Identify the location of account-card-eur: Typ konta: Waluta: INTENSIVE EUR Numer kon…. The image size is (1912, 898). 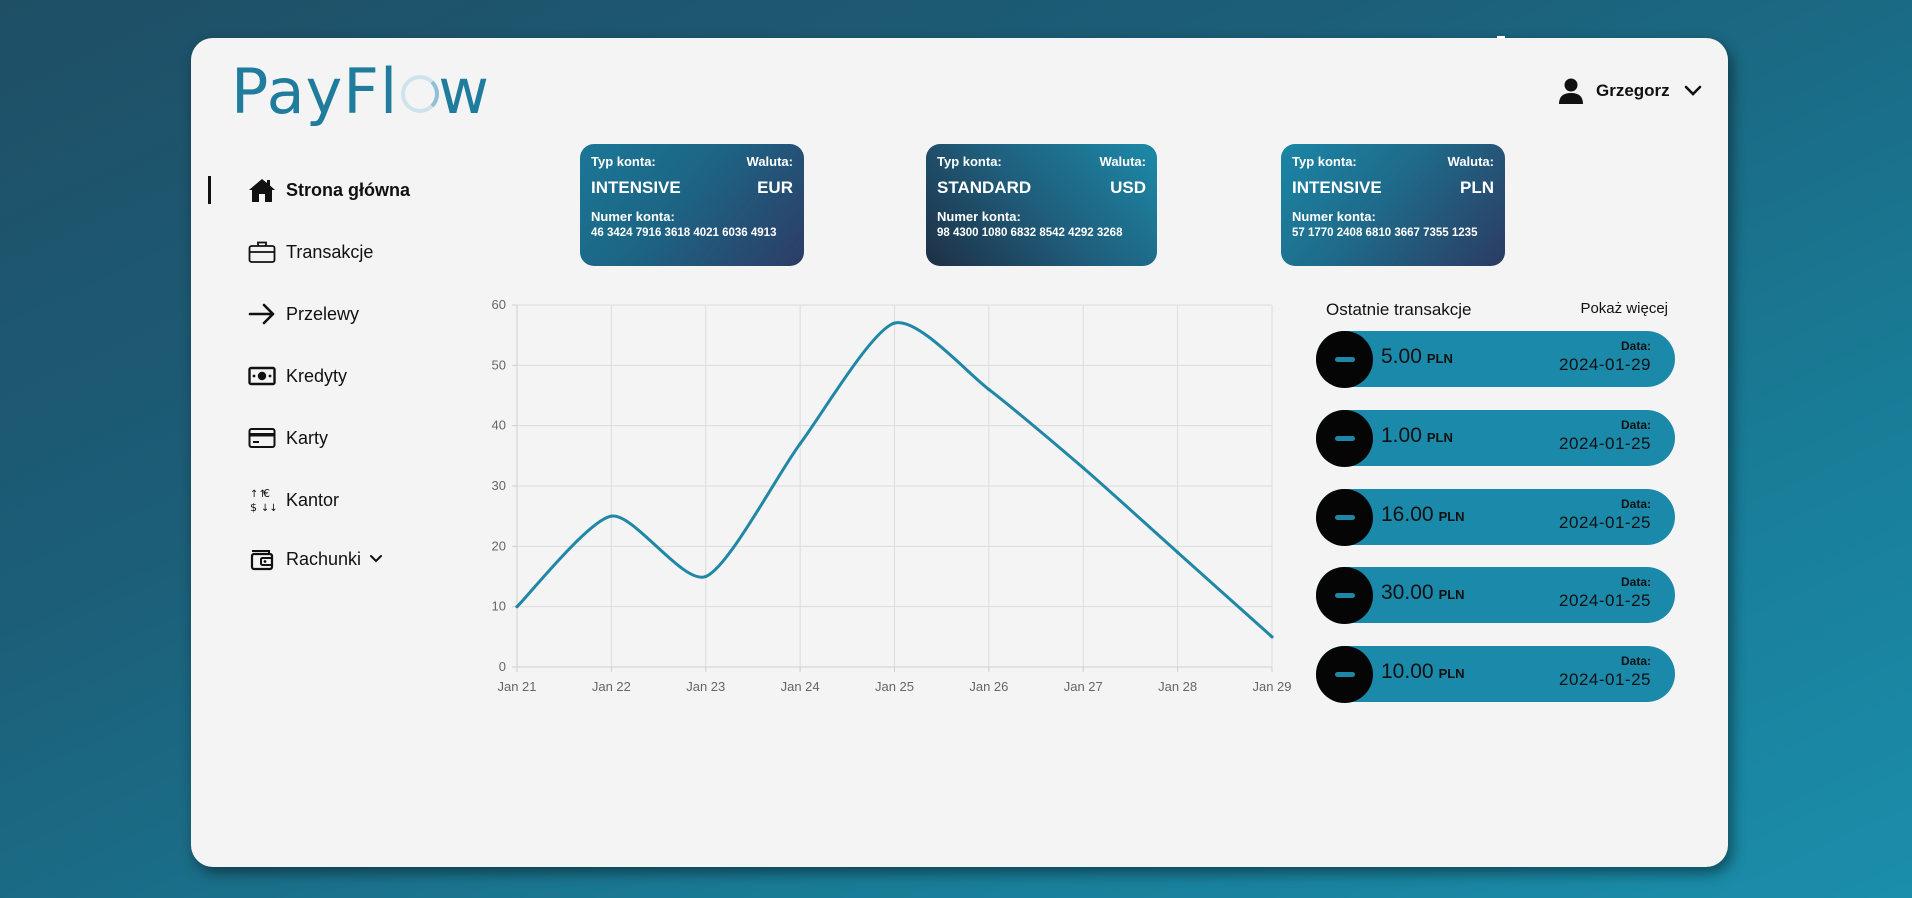
(692, 205).